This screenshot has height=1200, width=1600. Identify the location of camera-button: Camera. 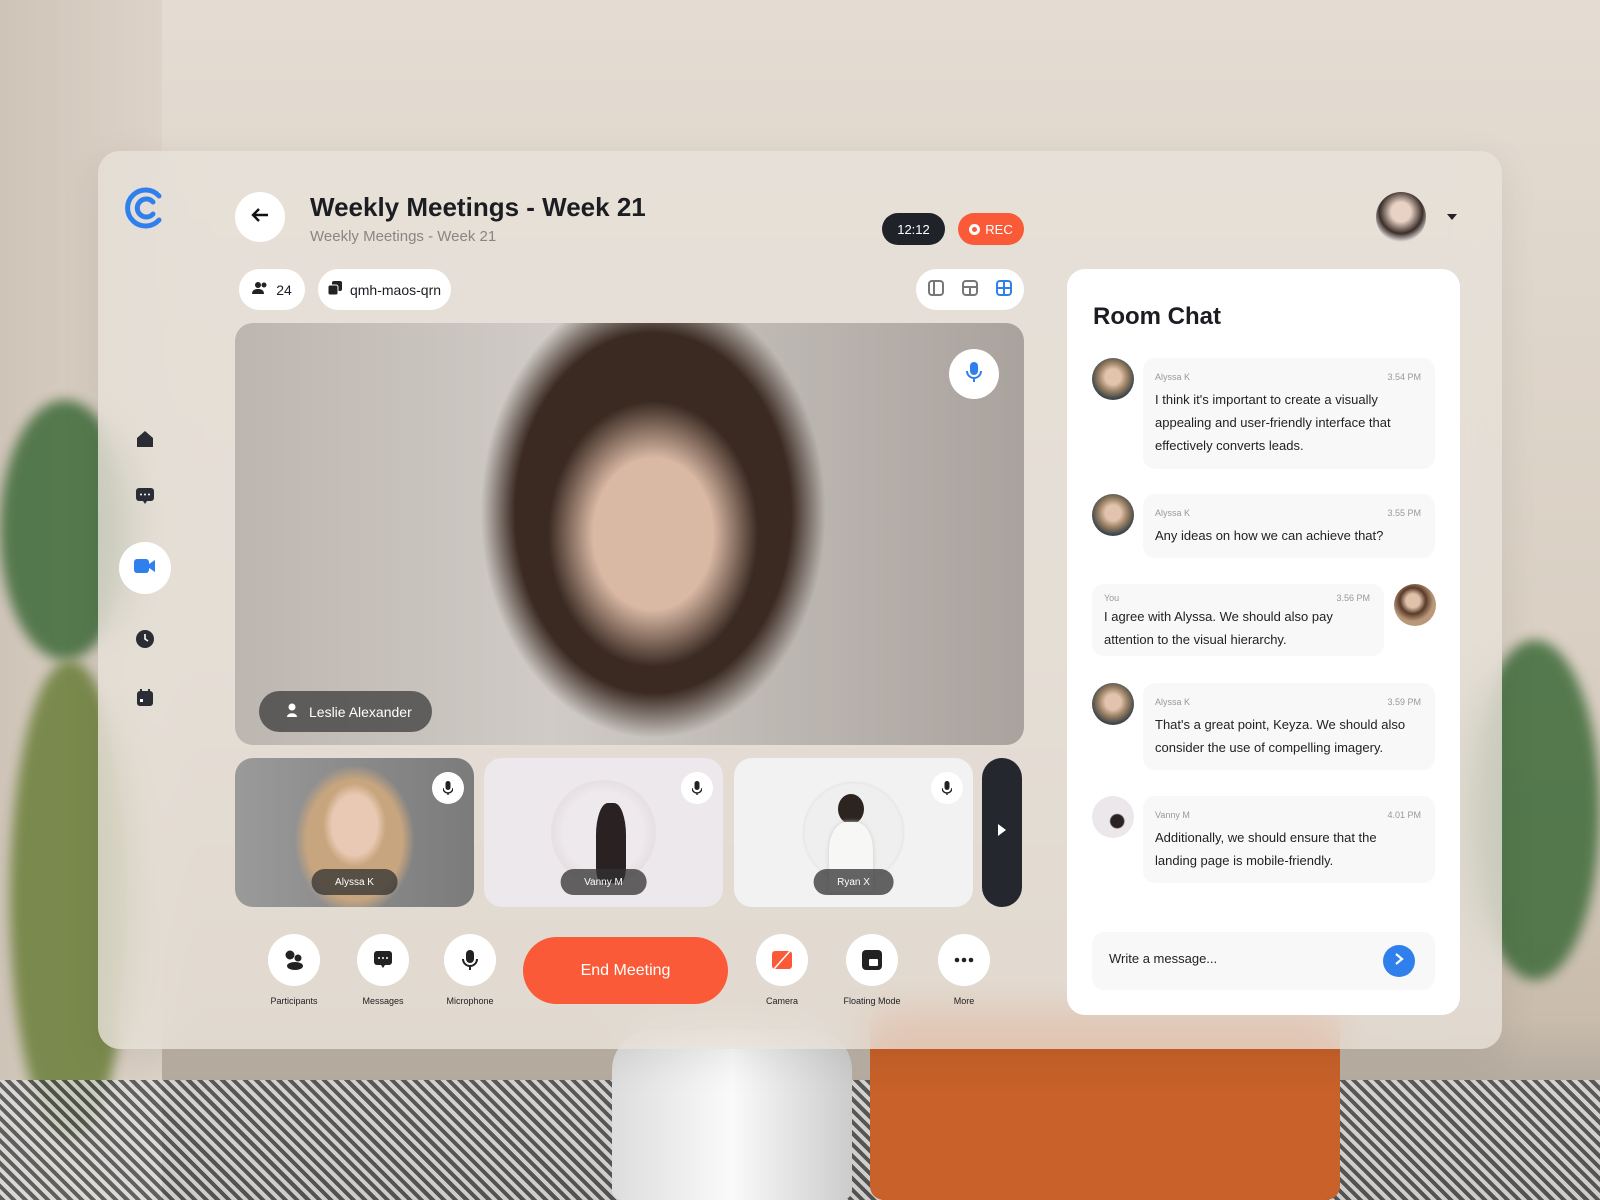
(782, 970).